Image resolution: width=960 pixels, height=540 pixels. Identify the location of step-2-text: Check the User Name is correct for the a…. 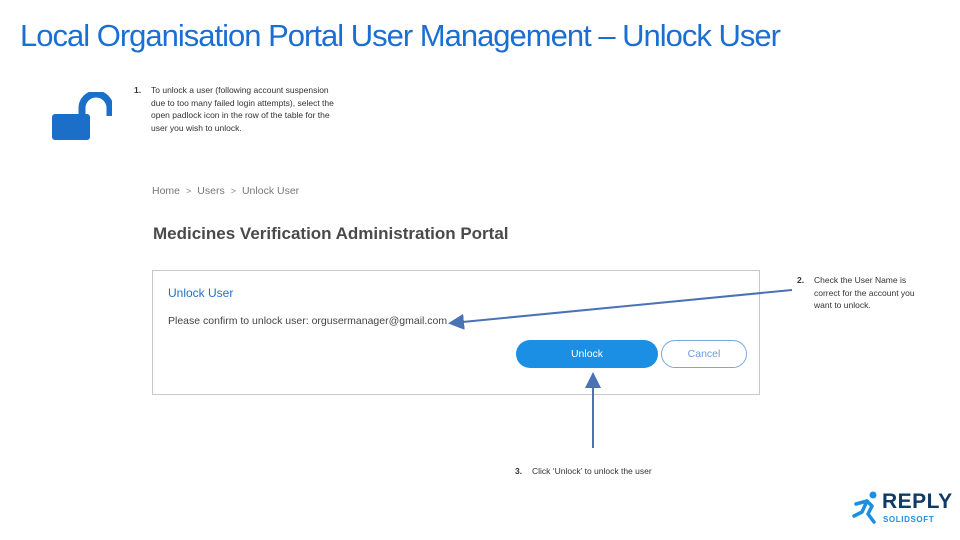
(864, 292).